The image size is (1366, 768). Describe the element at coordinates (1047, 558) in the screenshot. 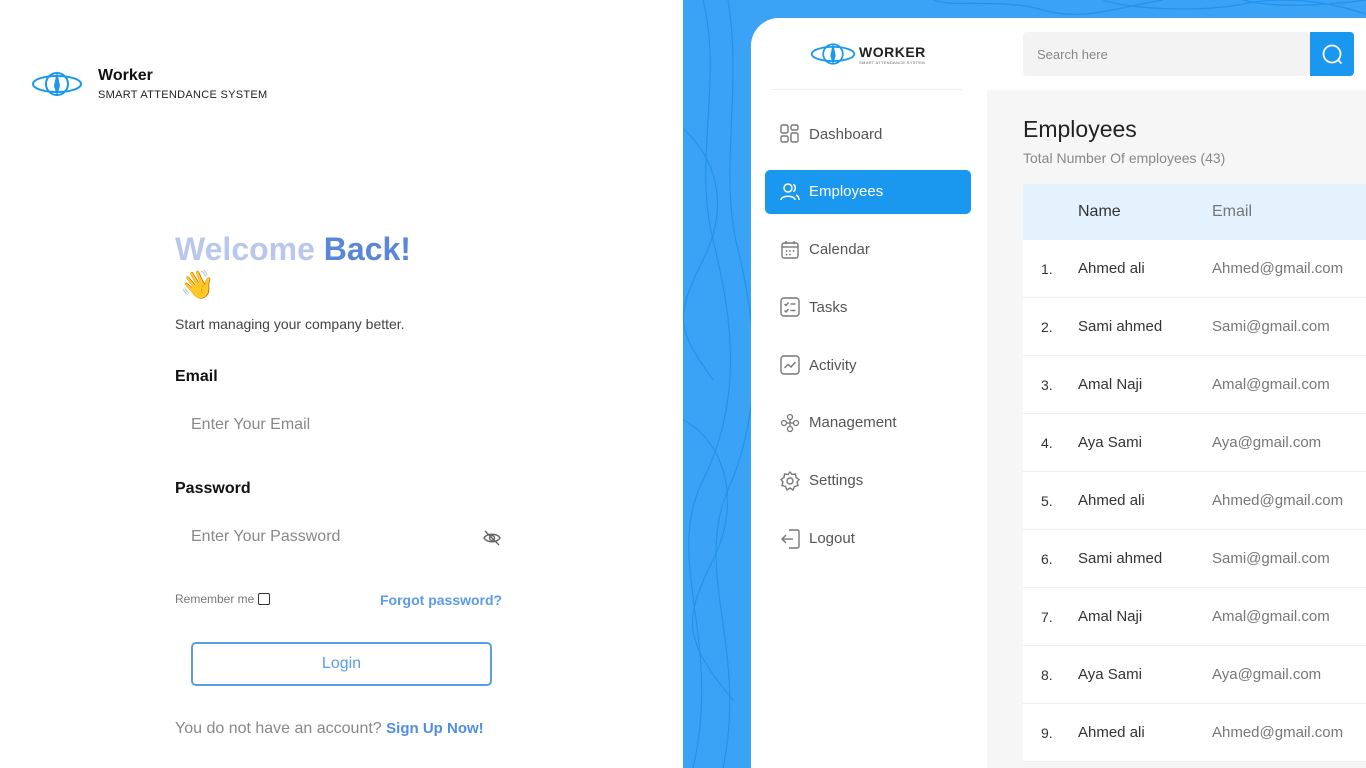

I see `row-index: 6.` at that location.